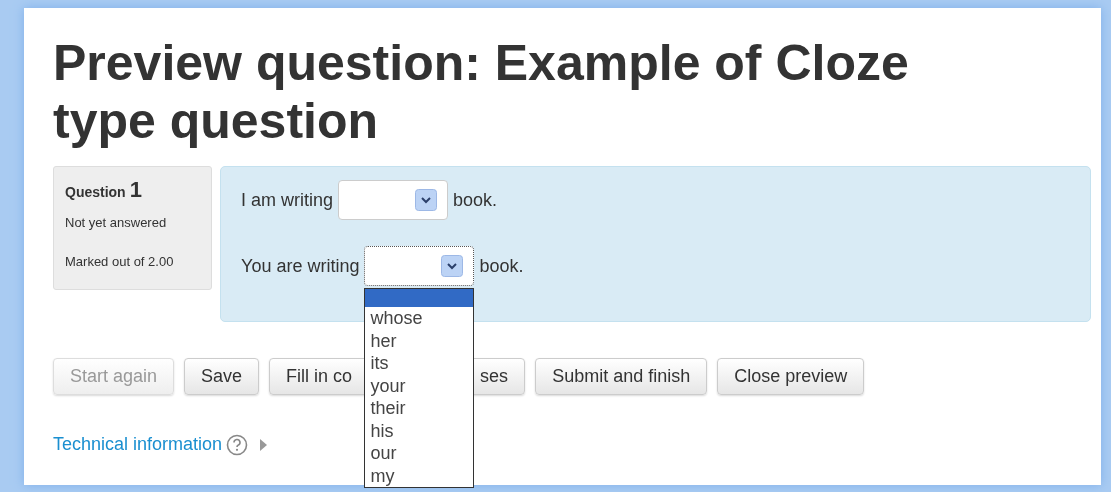 This screenshot has height=492, width=1111. What do you see at coordinates (95, 192) in the screenshot?
I see `question-label: Question` at bounding box center [95, 192].